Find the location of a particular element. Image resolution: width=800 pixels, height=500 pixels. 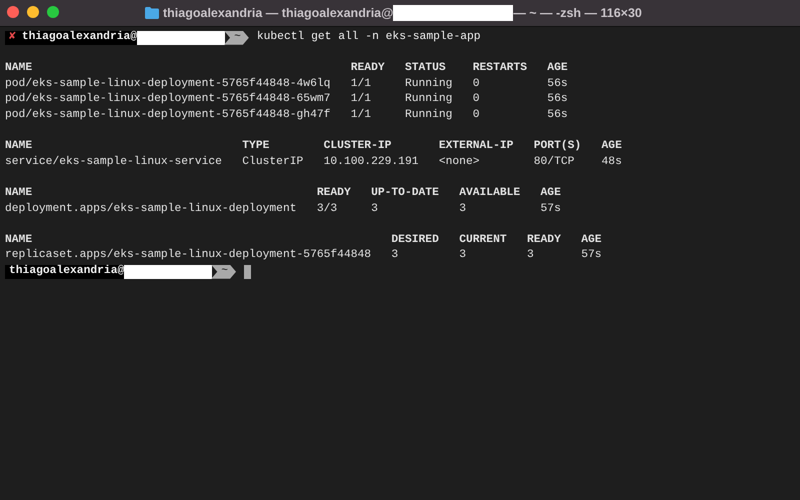

table-cell: <none> is located at coordinates (459, 162).